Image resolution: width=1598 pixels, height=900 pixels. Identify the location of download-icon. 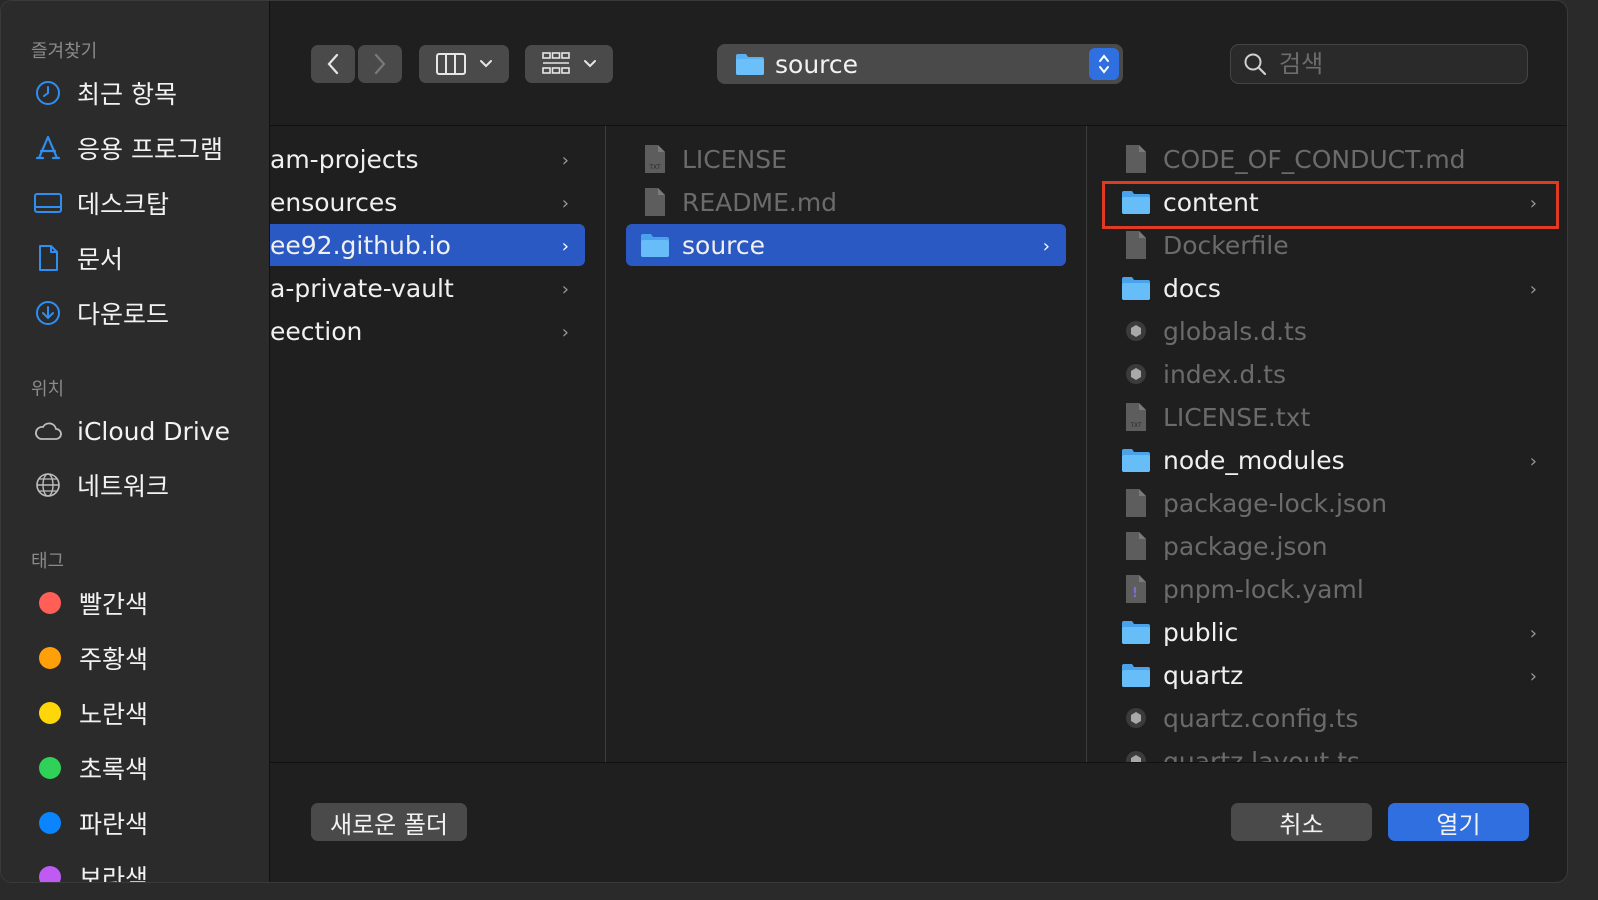
(48, 313).